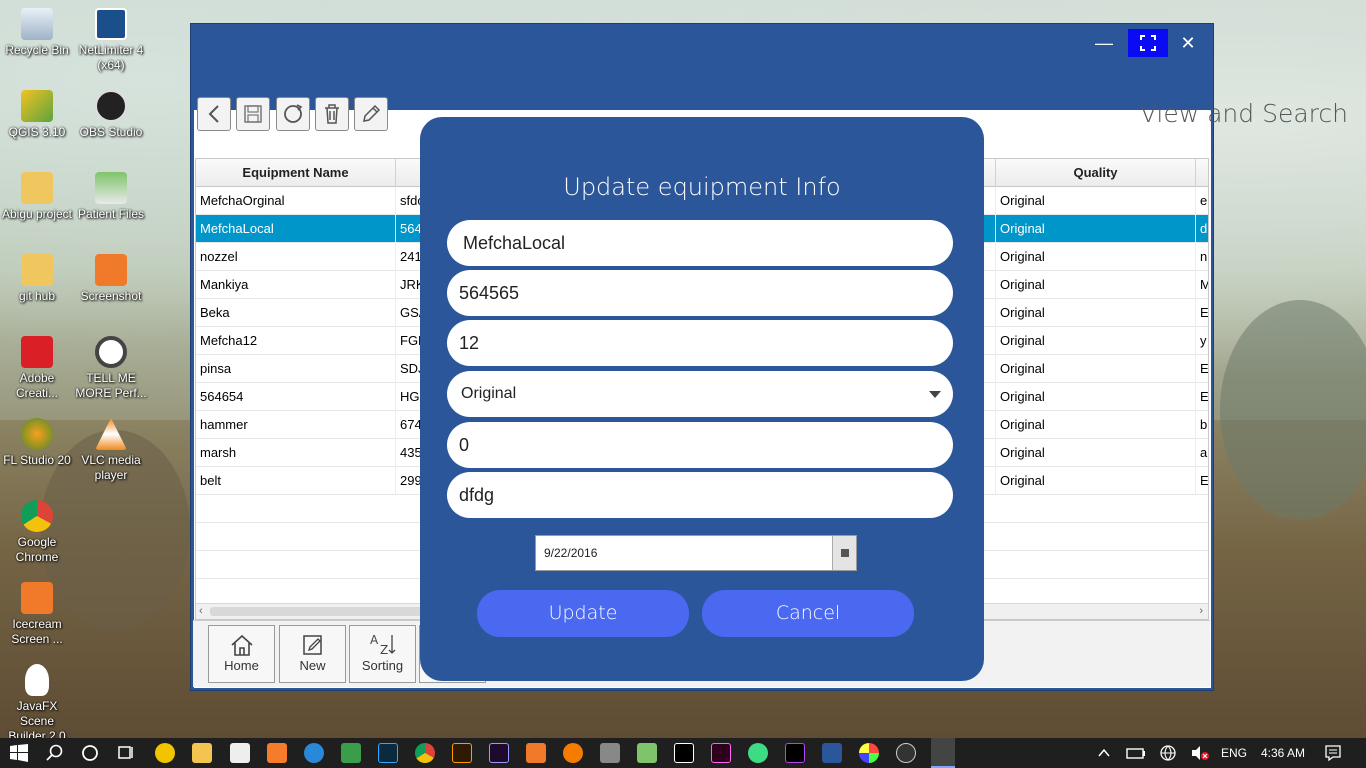 The image size is (1366, 768). I want to click on store-icon, so click(351, 753).